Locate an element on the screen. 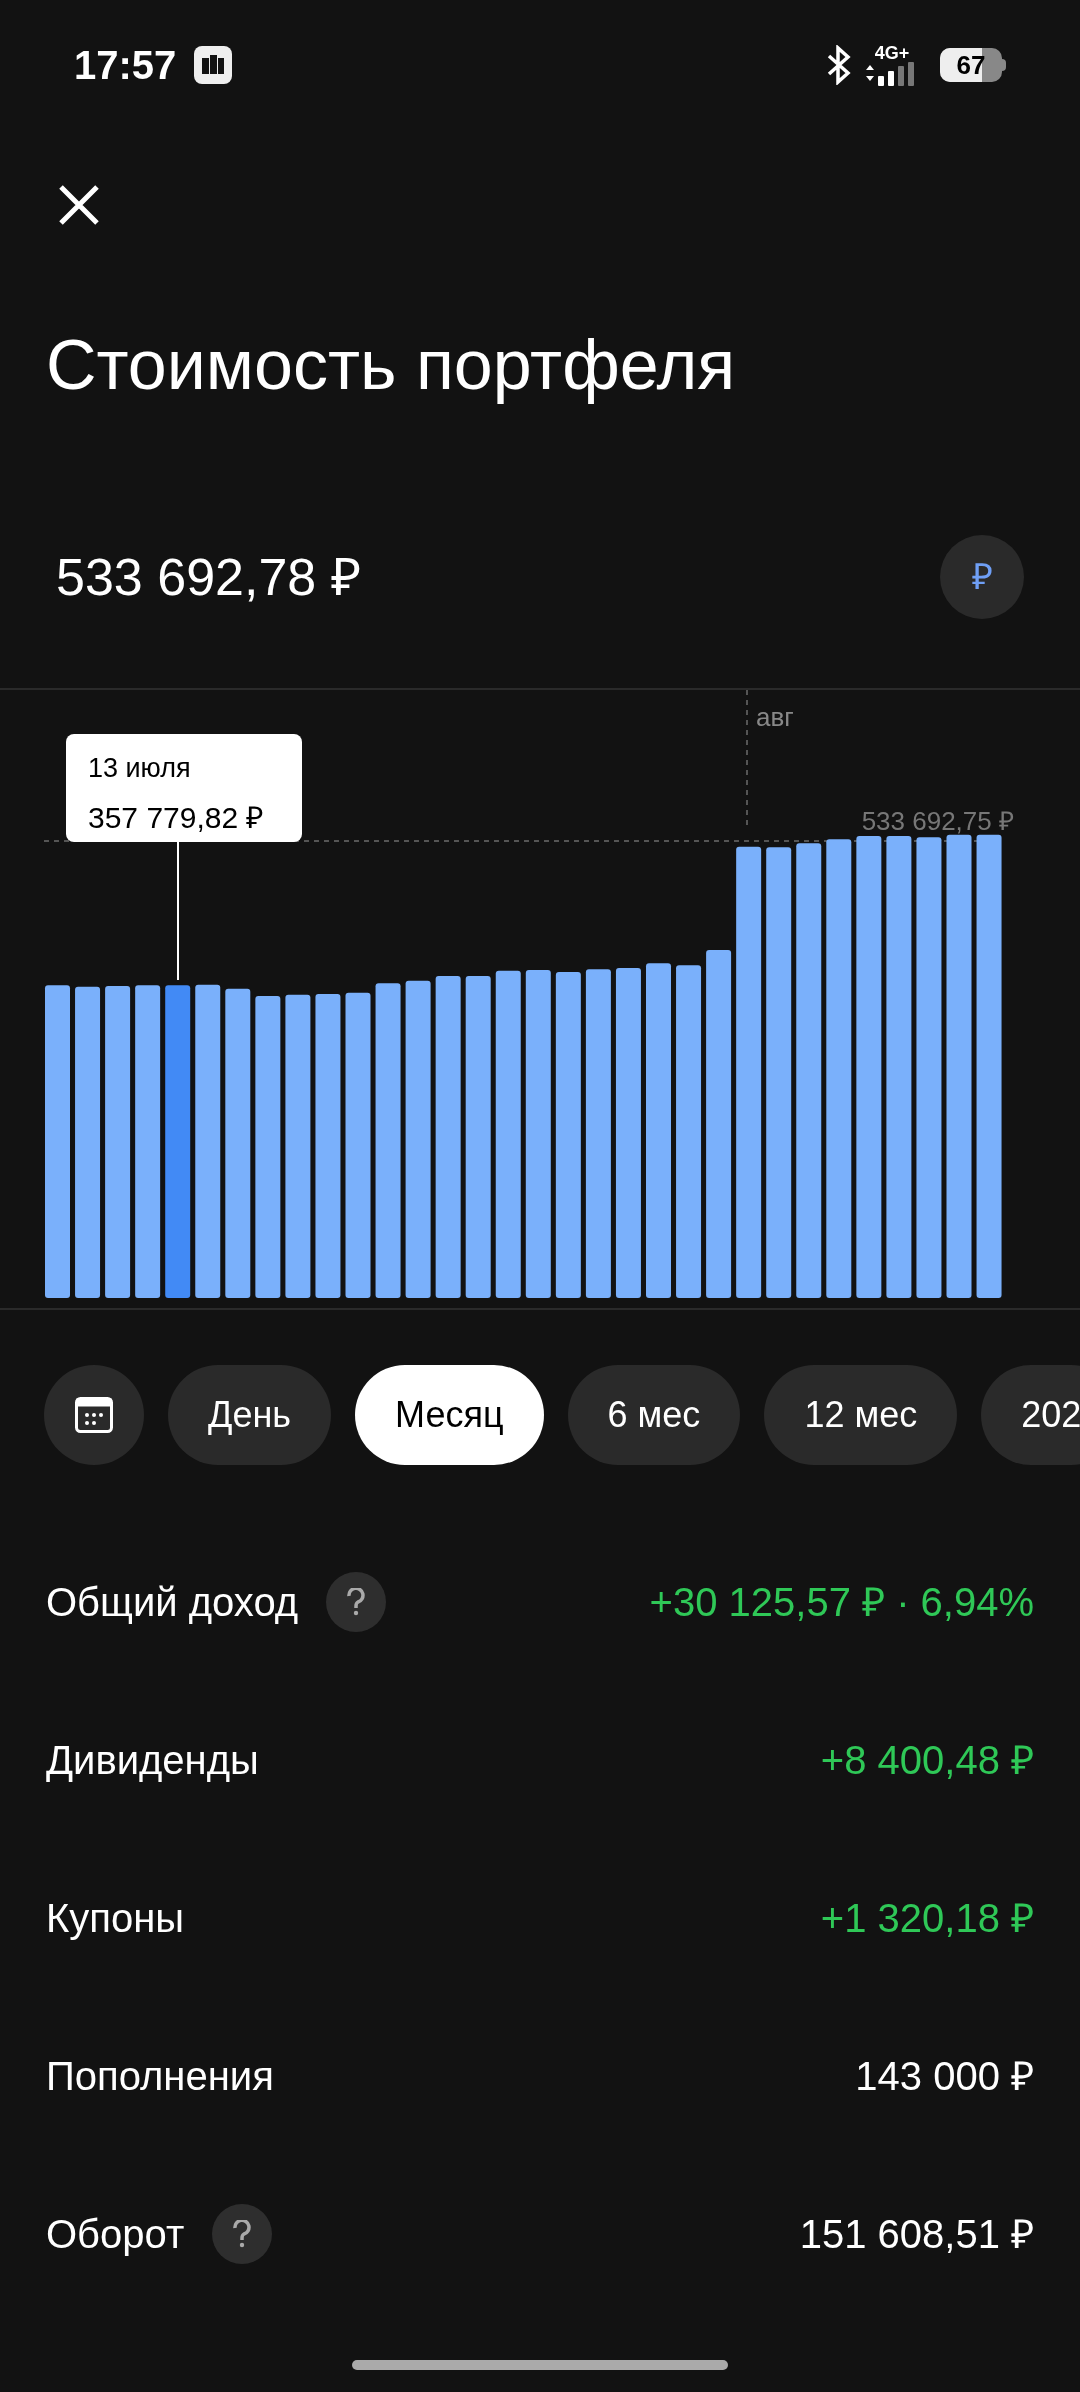 The width and height of the screenshot is (1080, 2392). stat-value: +1 320,18 ₽ is located at coordinates (927, 1918).